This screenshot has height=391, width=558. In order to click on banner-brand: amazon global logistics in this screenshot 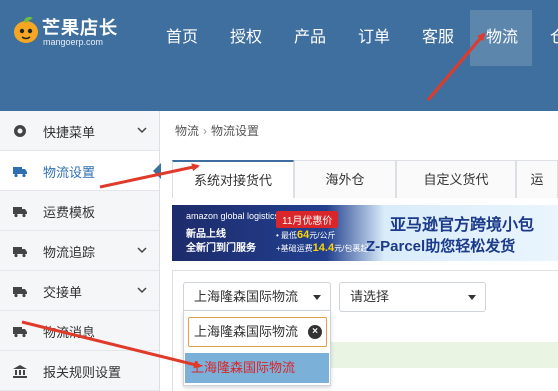, I will do `click(233, 216)`.